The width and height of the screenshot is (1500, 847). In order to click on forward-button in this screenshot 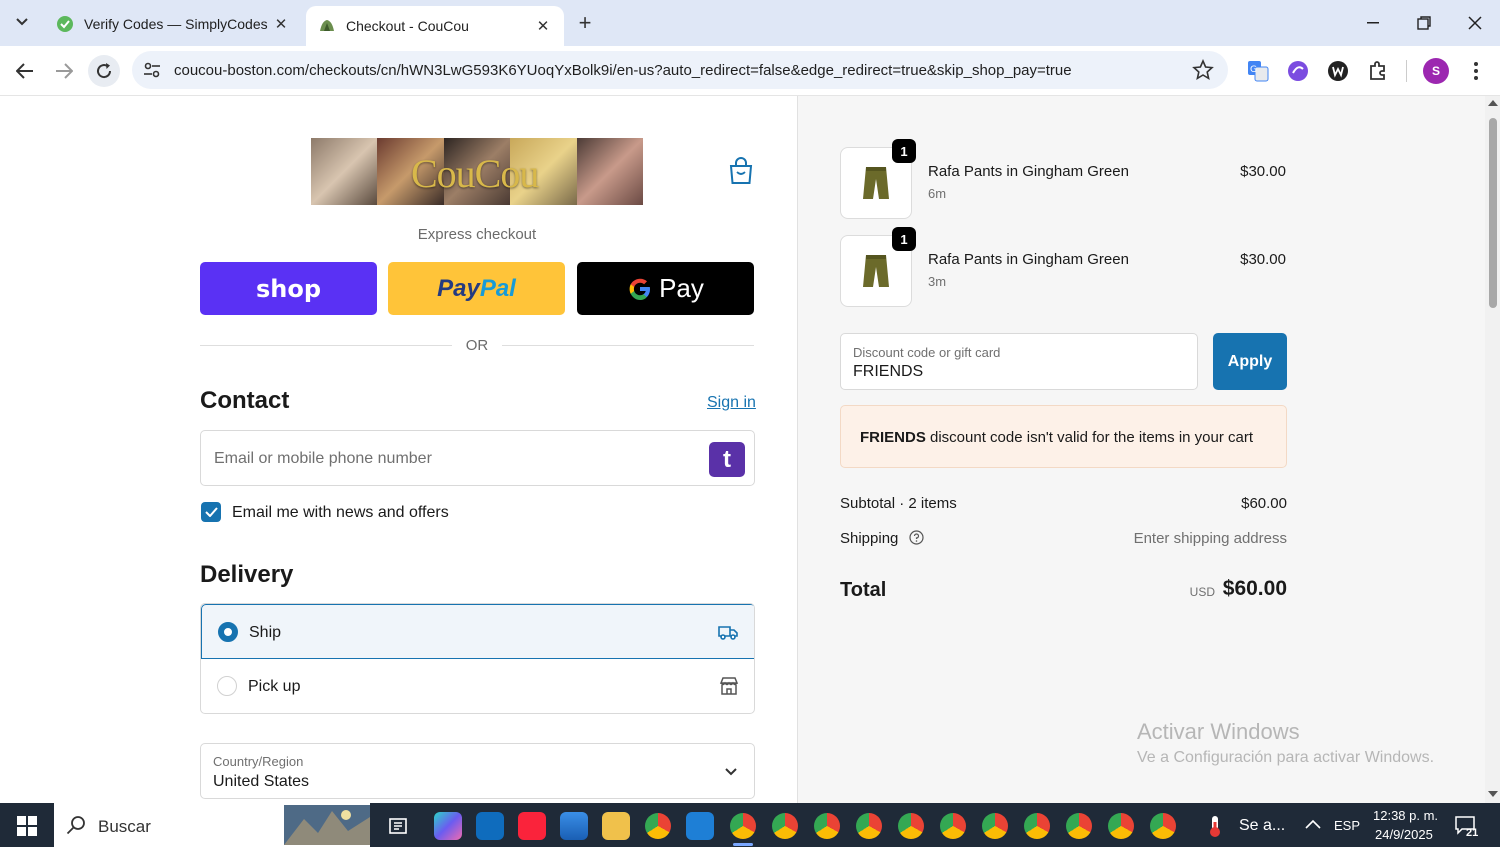, I will do `click(64, 71)`.